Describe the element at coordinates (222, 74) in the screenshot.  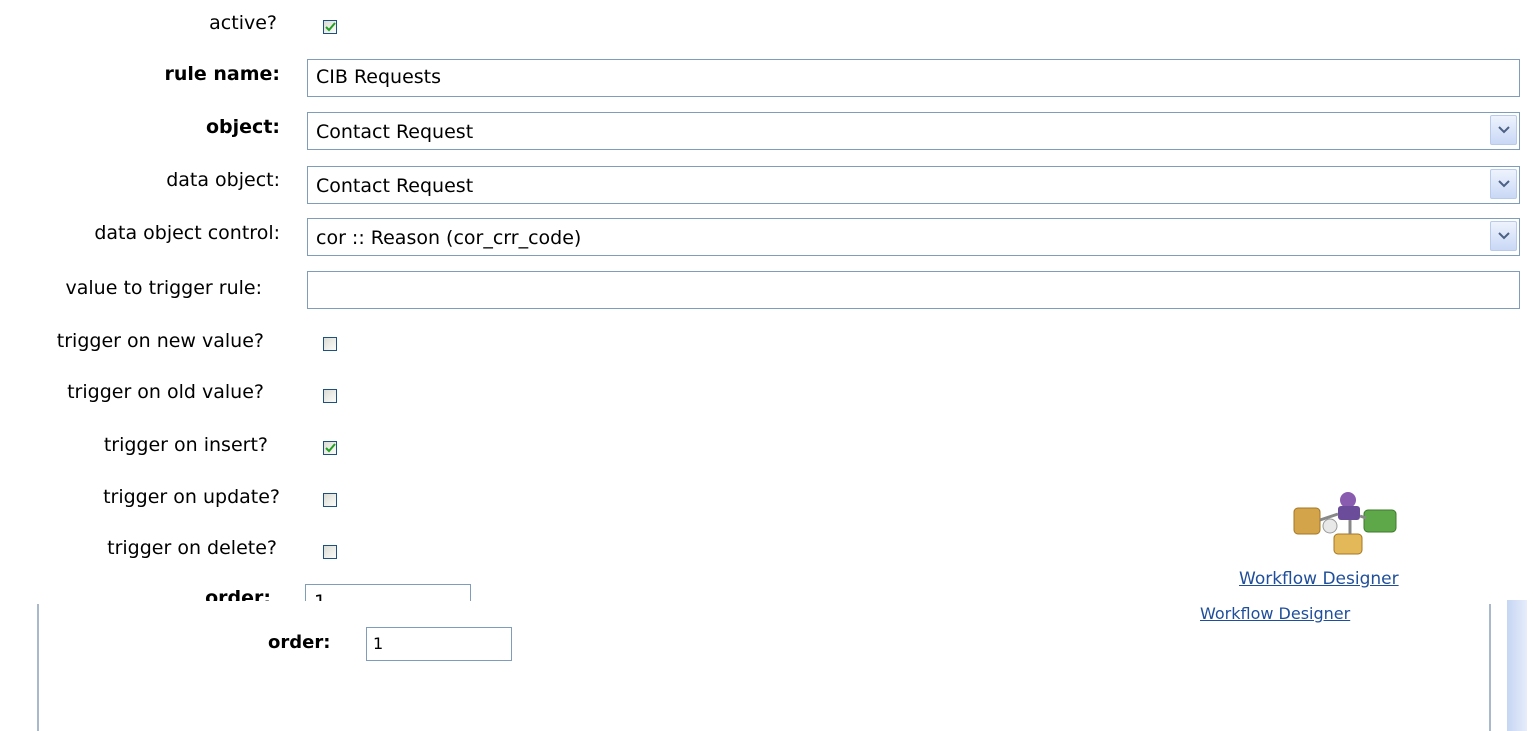
I see `rule-name-label: rule name:` at that location.